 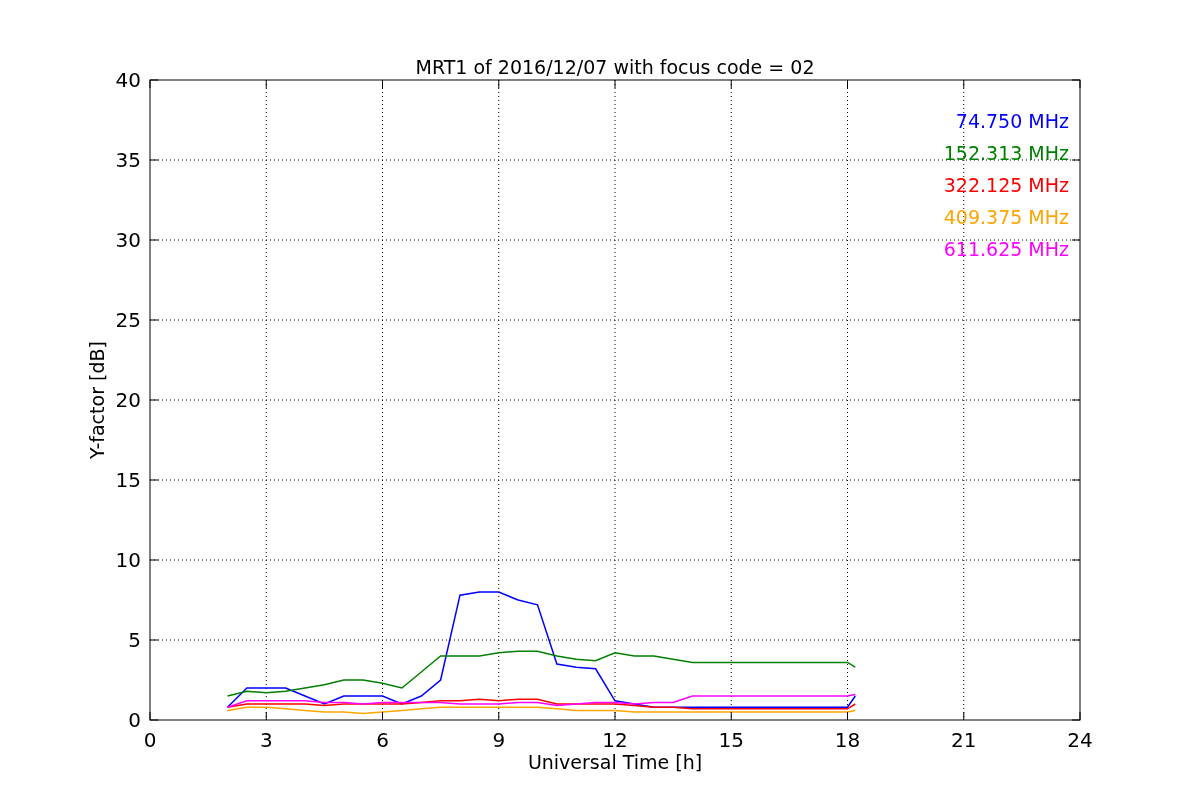 What do you see at coordinates (499, 740) in the screenshot?
I see `tick-label: 9` at bounding box center [499, 740].